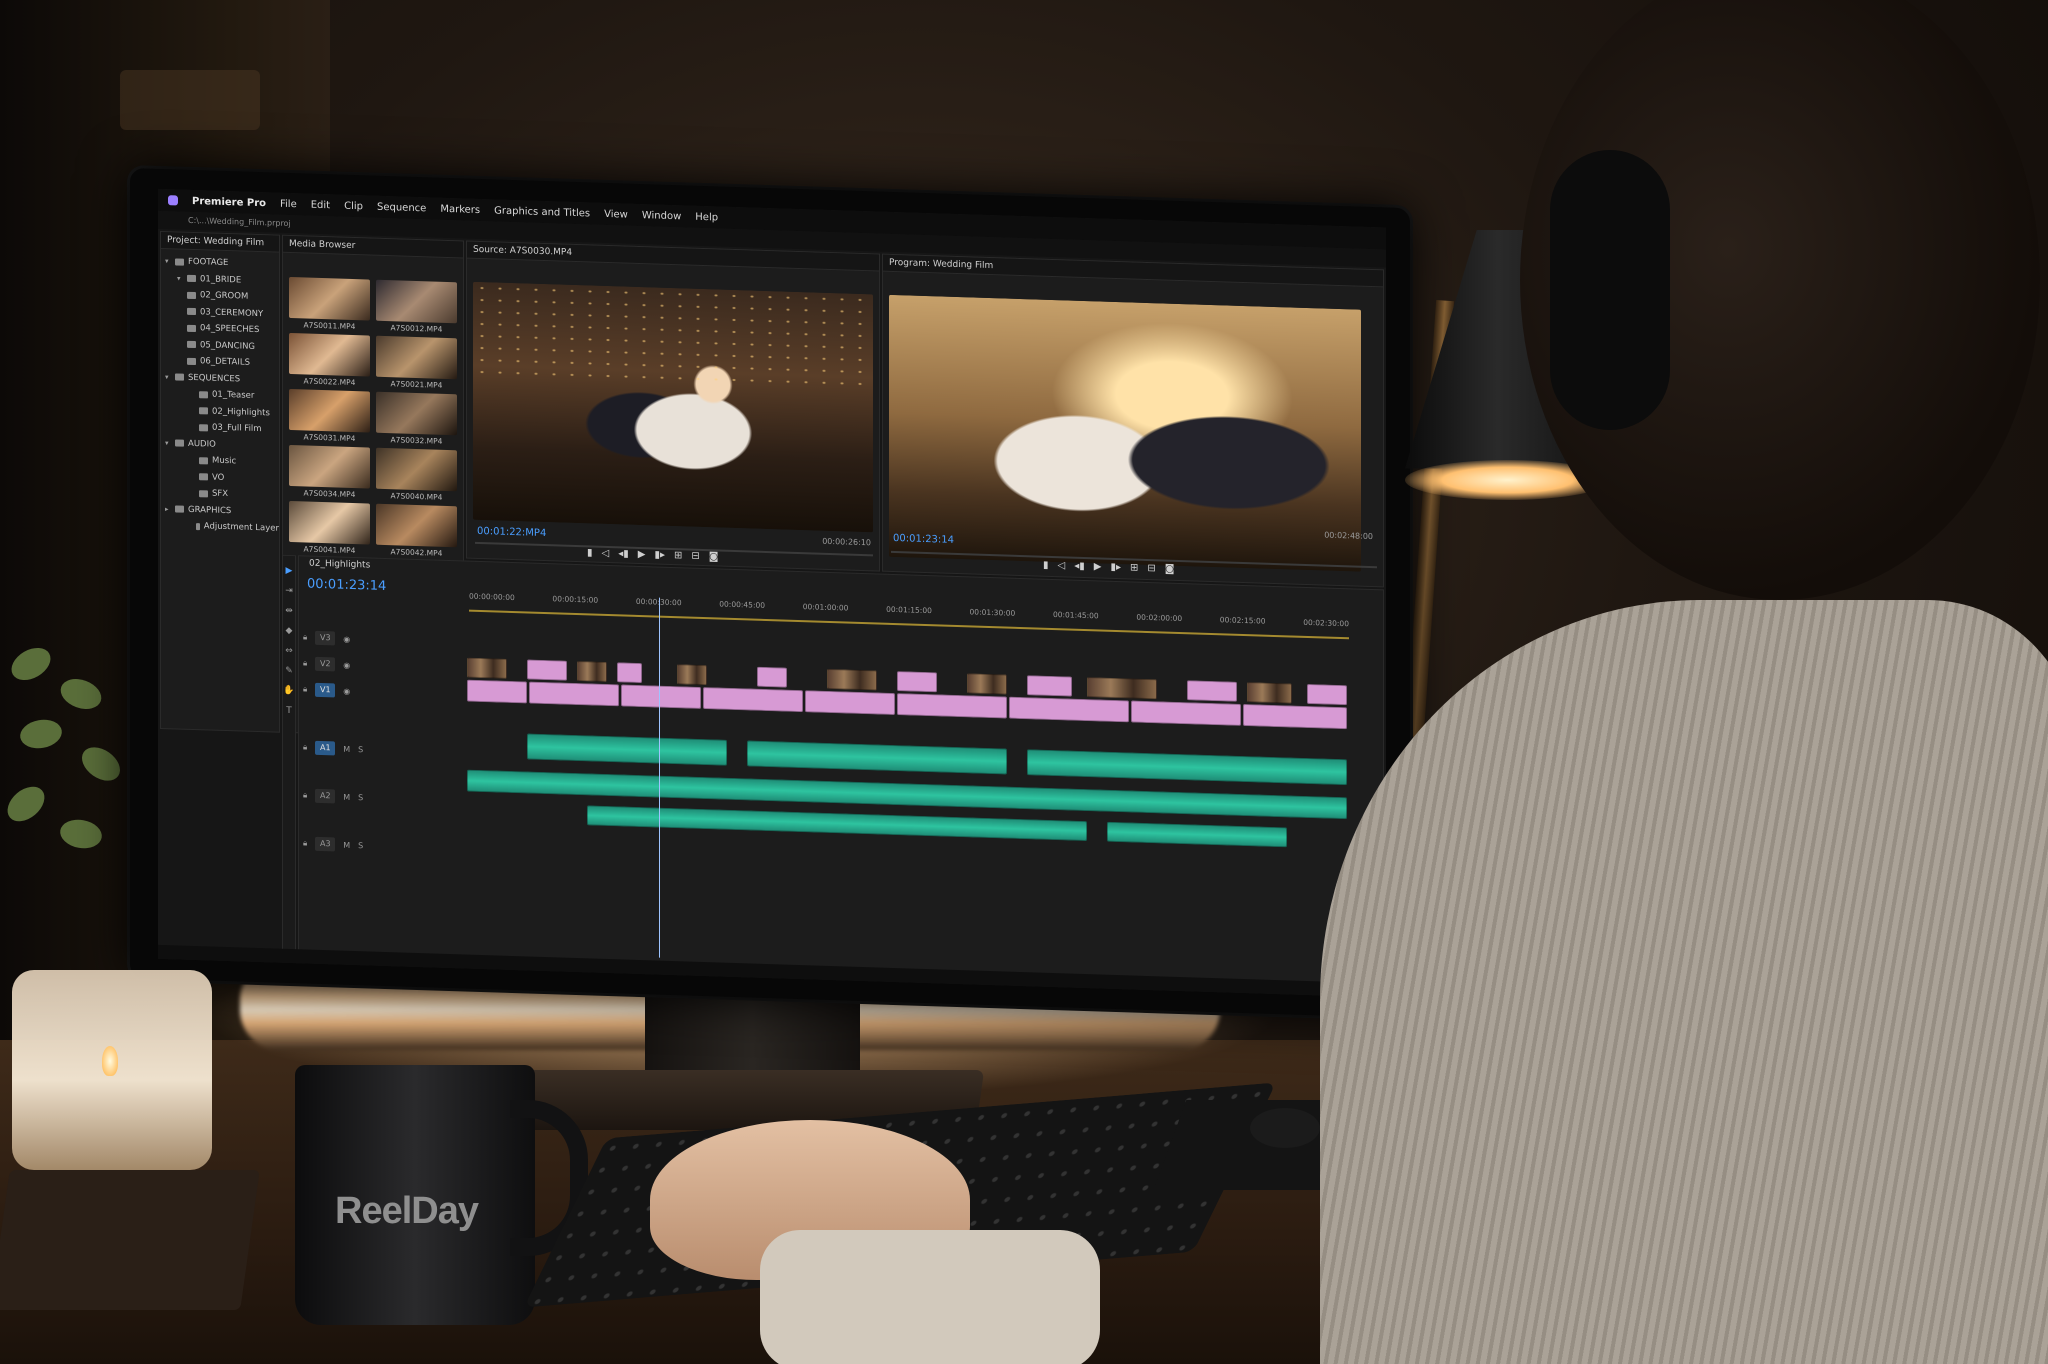 This screenshot has height=1364, width=2048. I want to click on type-tool-icon: T, so click(289, 711).